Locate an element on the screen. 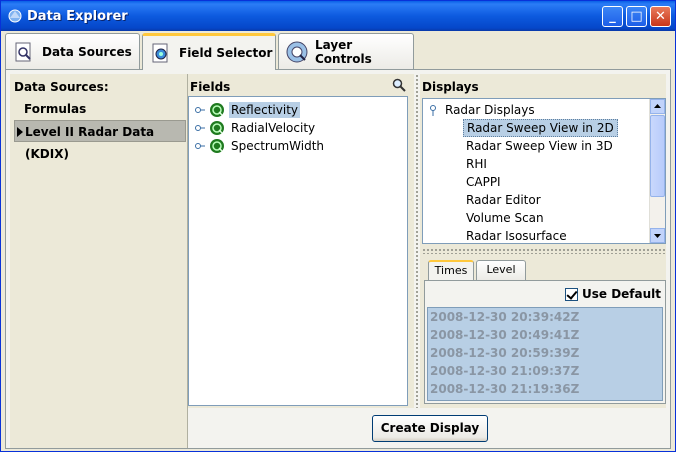  field-selector-icon is located at coordinates (160, 53).